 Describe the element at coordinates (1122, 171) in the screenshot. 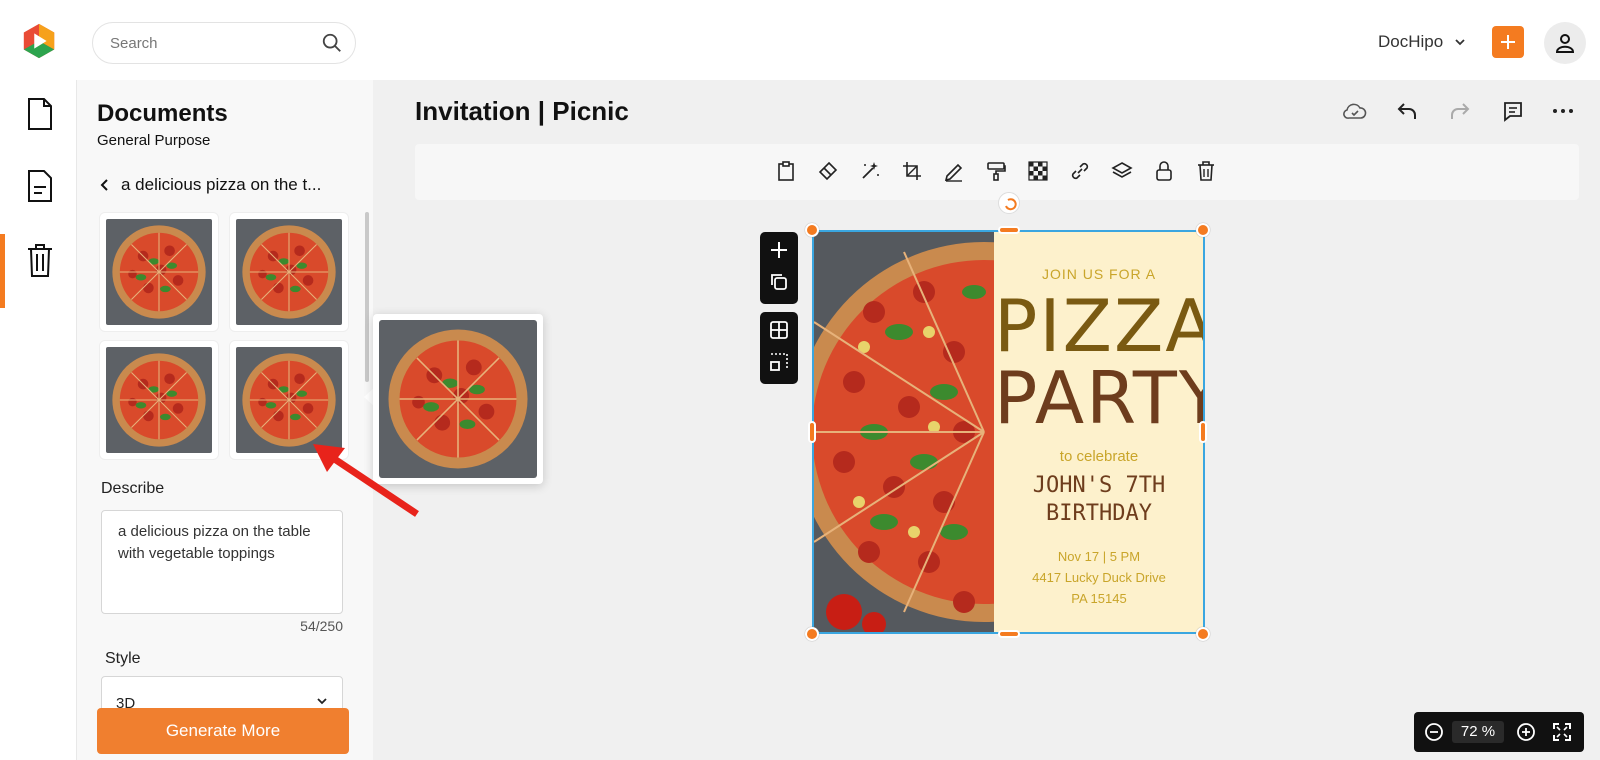

I see `tool-layers` at that location.